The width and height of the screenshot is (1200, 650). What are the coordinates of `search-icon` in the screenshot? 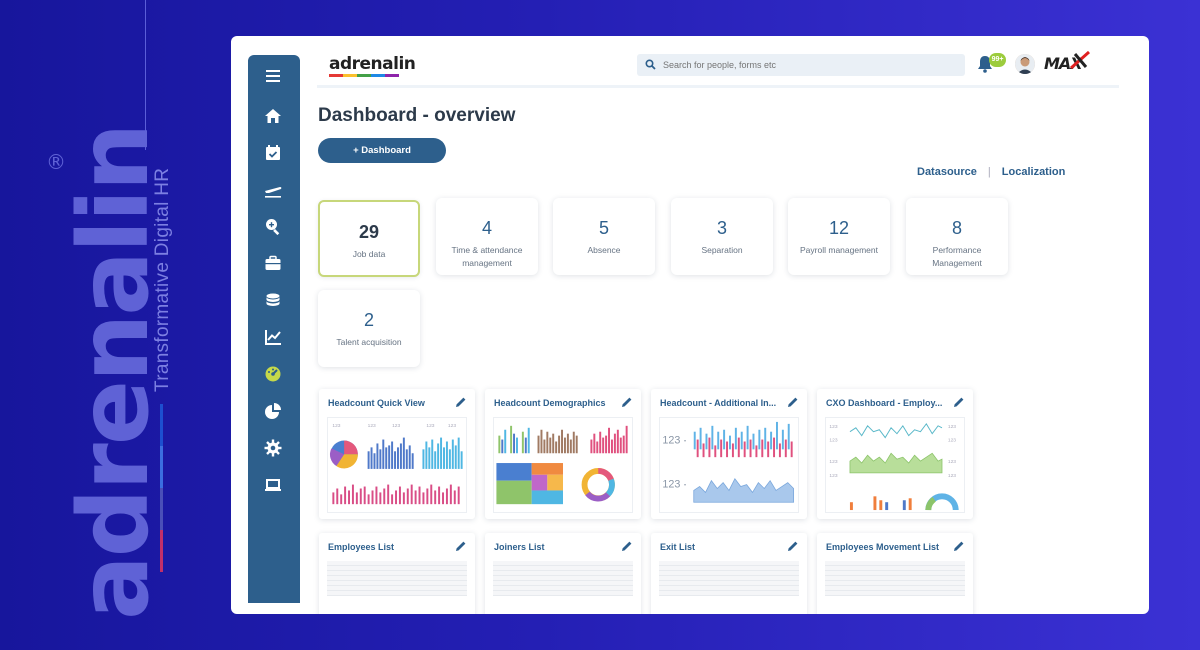 It's located at (650, 64).